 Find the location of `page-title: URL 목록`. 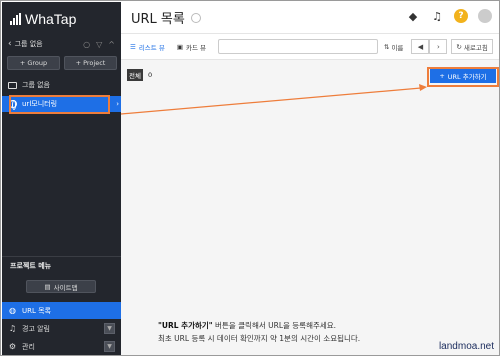

page-title: URL 목록 is located at coordinates (158, 19).